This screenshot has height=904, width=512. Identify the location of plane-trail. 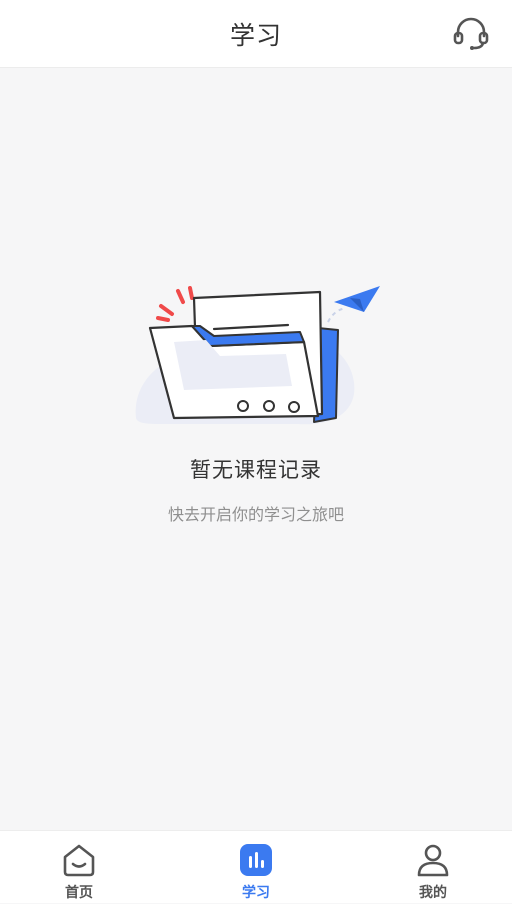
(337, 315).